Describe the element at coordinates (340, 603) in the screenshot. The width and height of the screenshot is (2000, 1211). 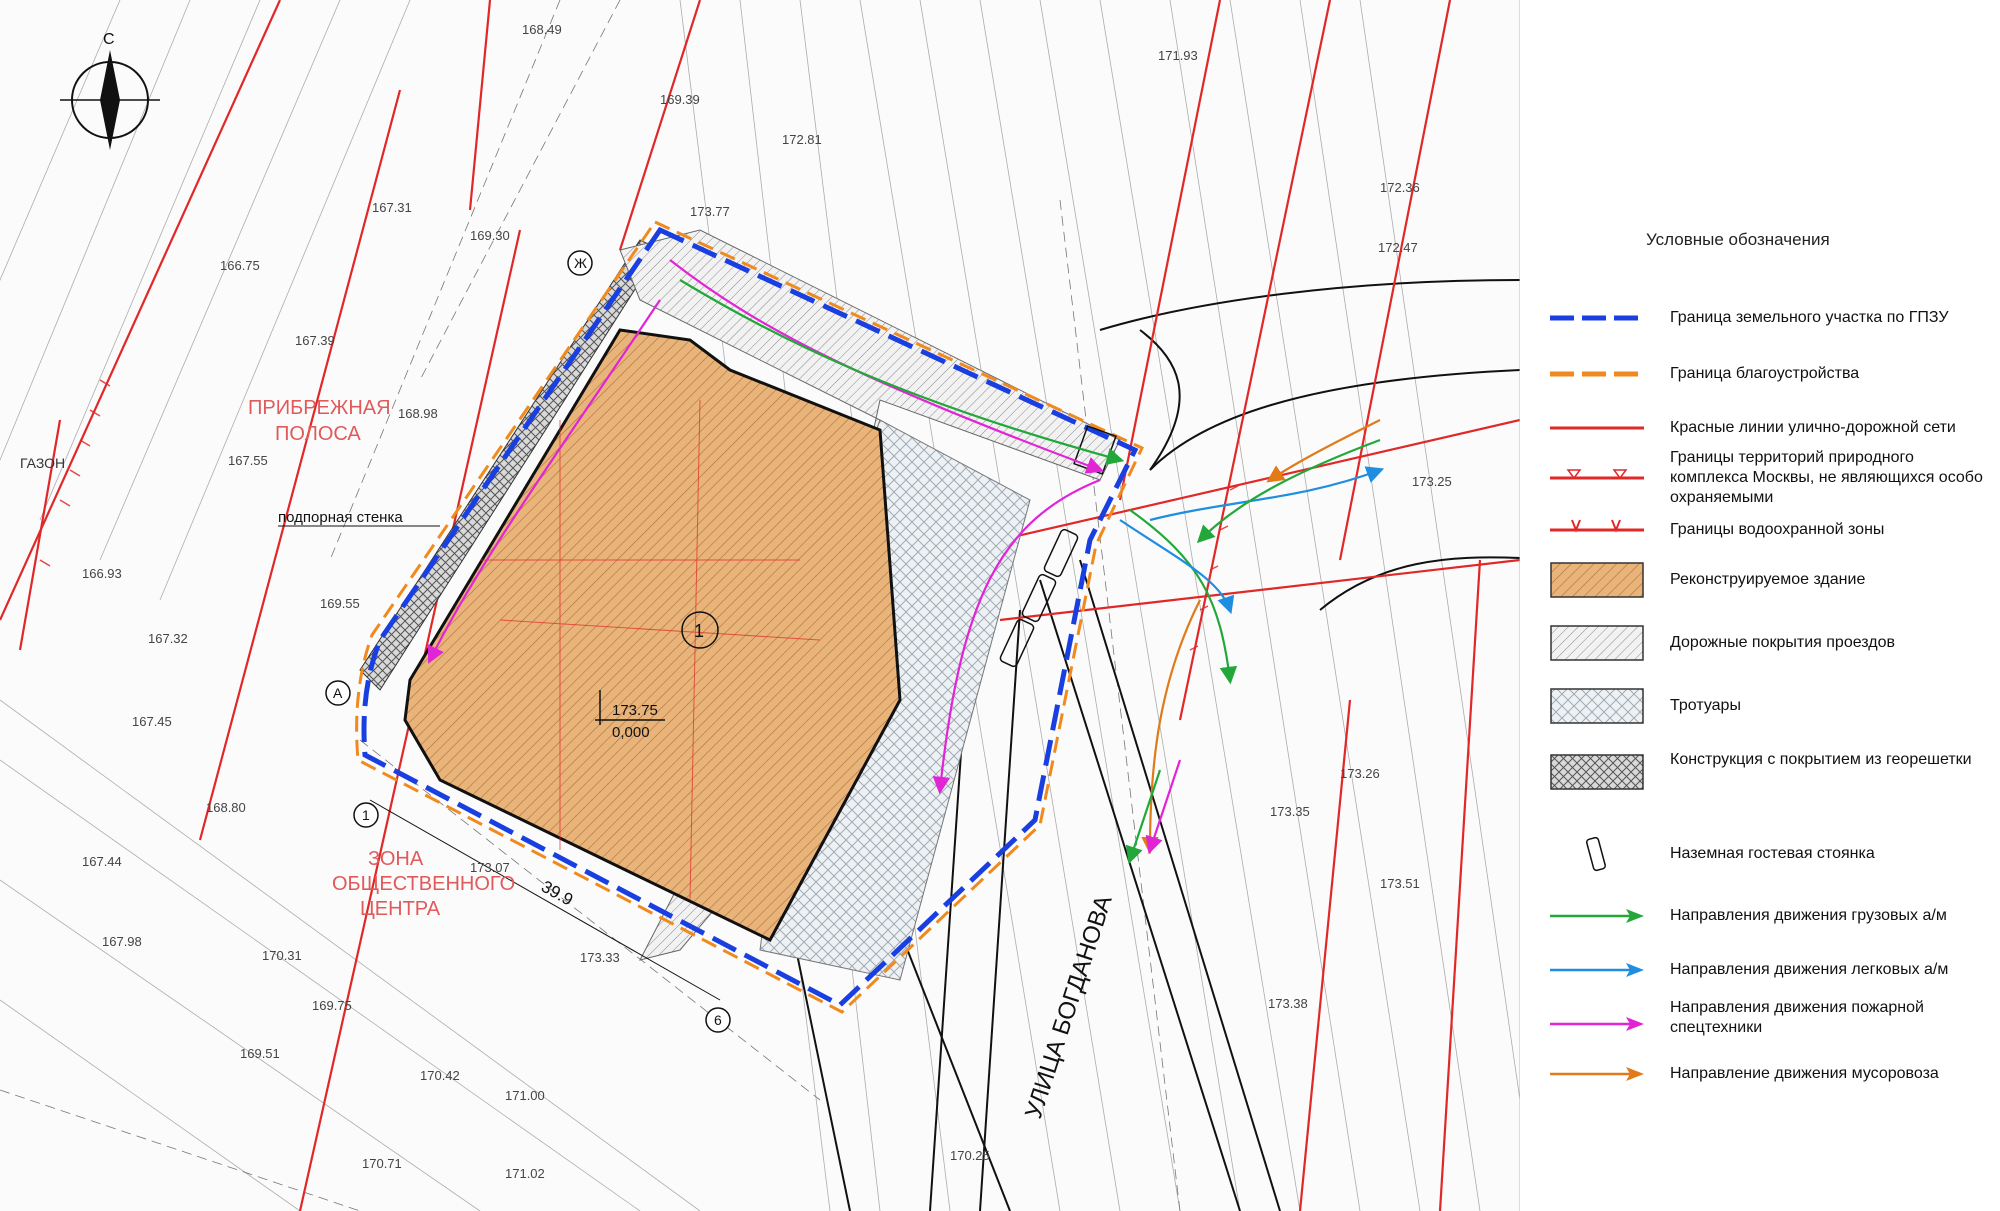
I see `svg-text: 169.55` at that location.